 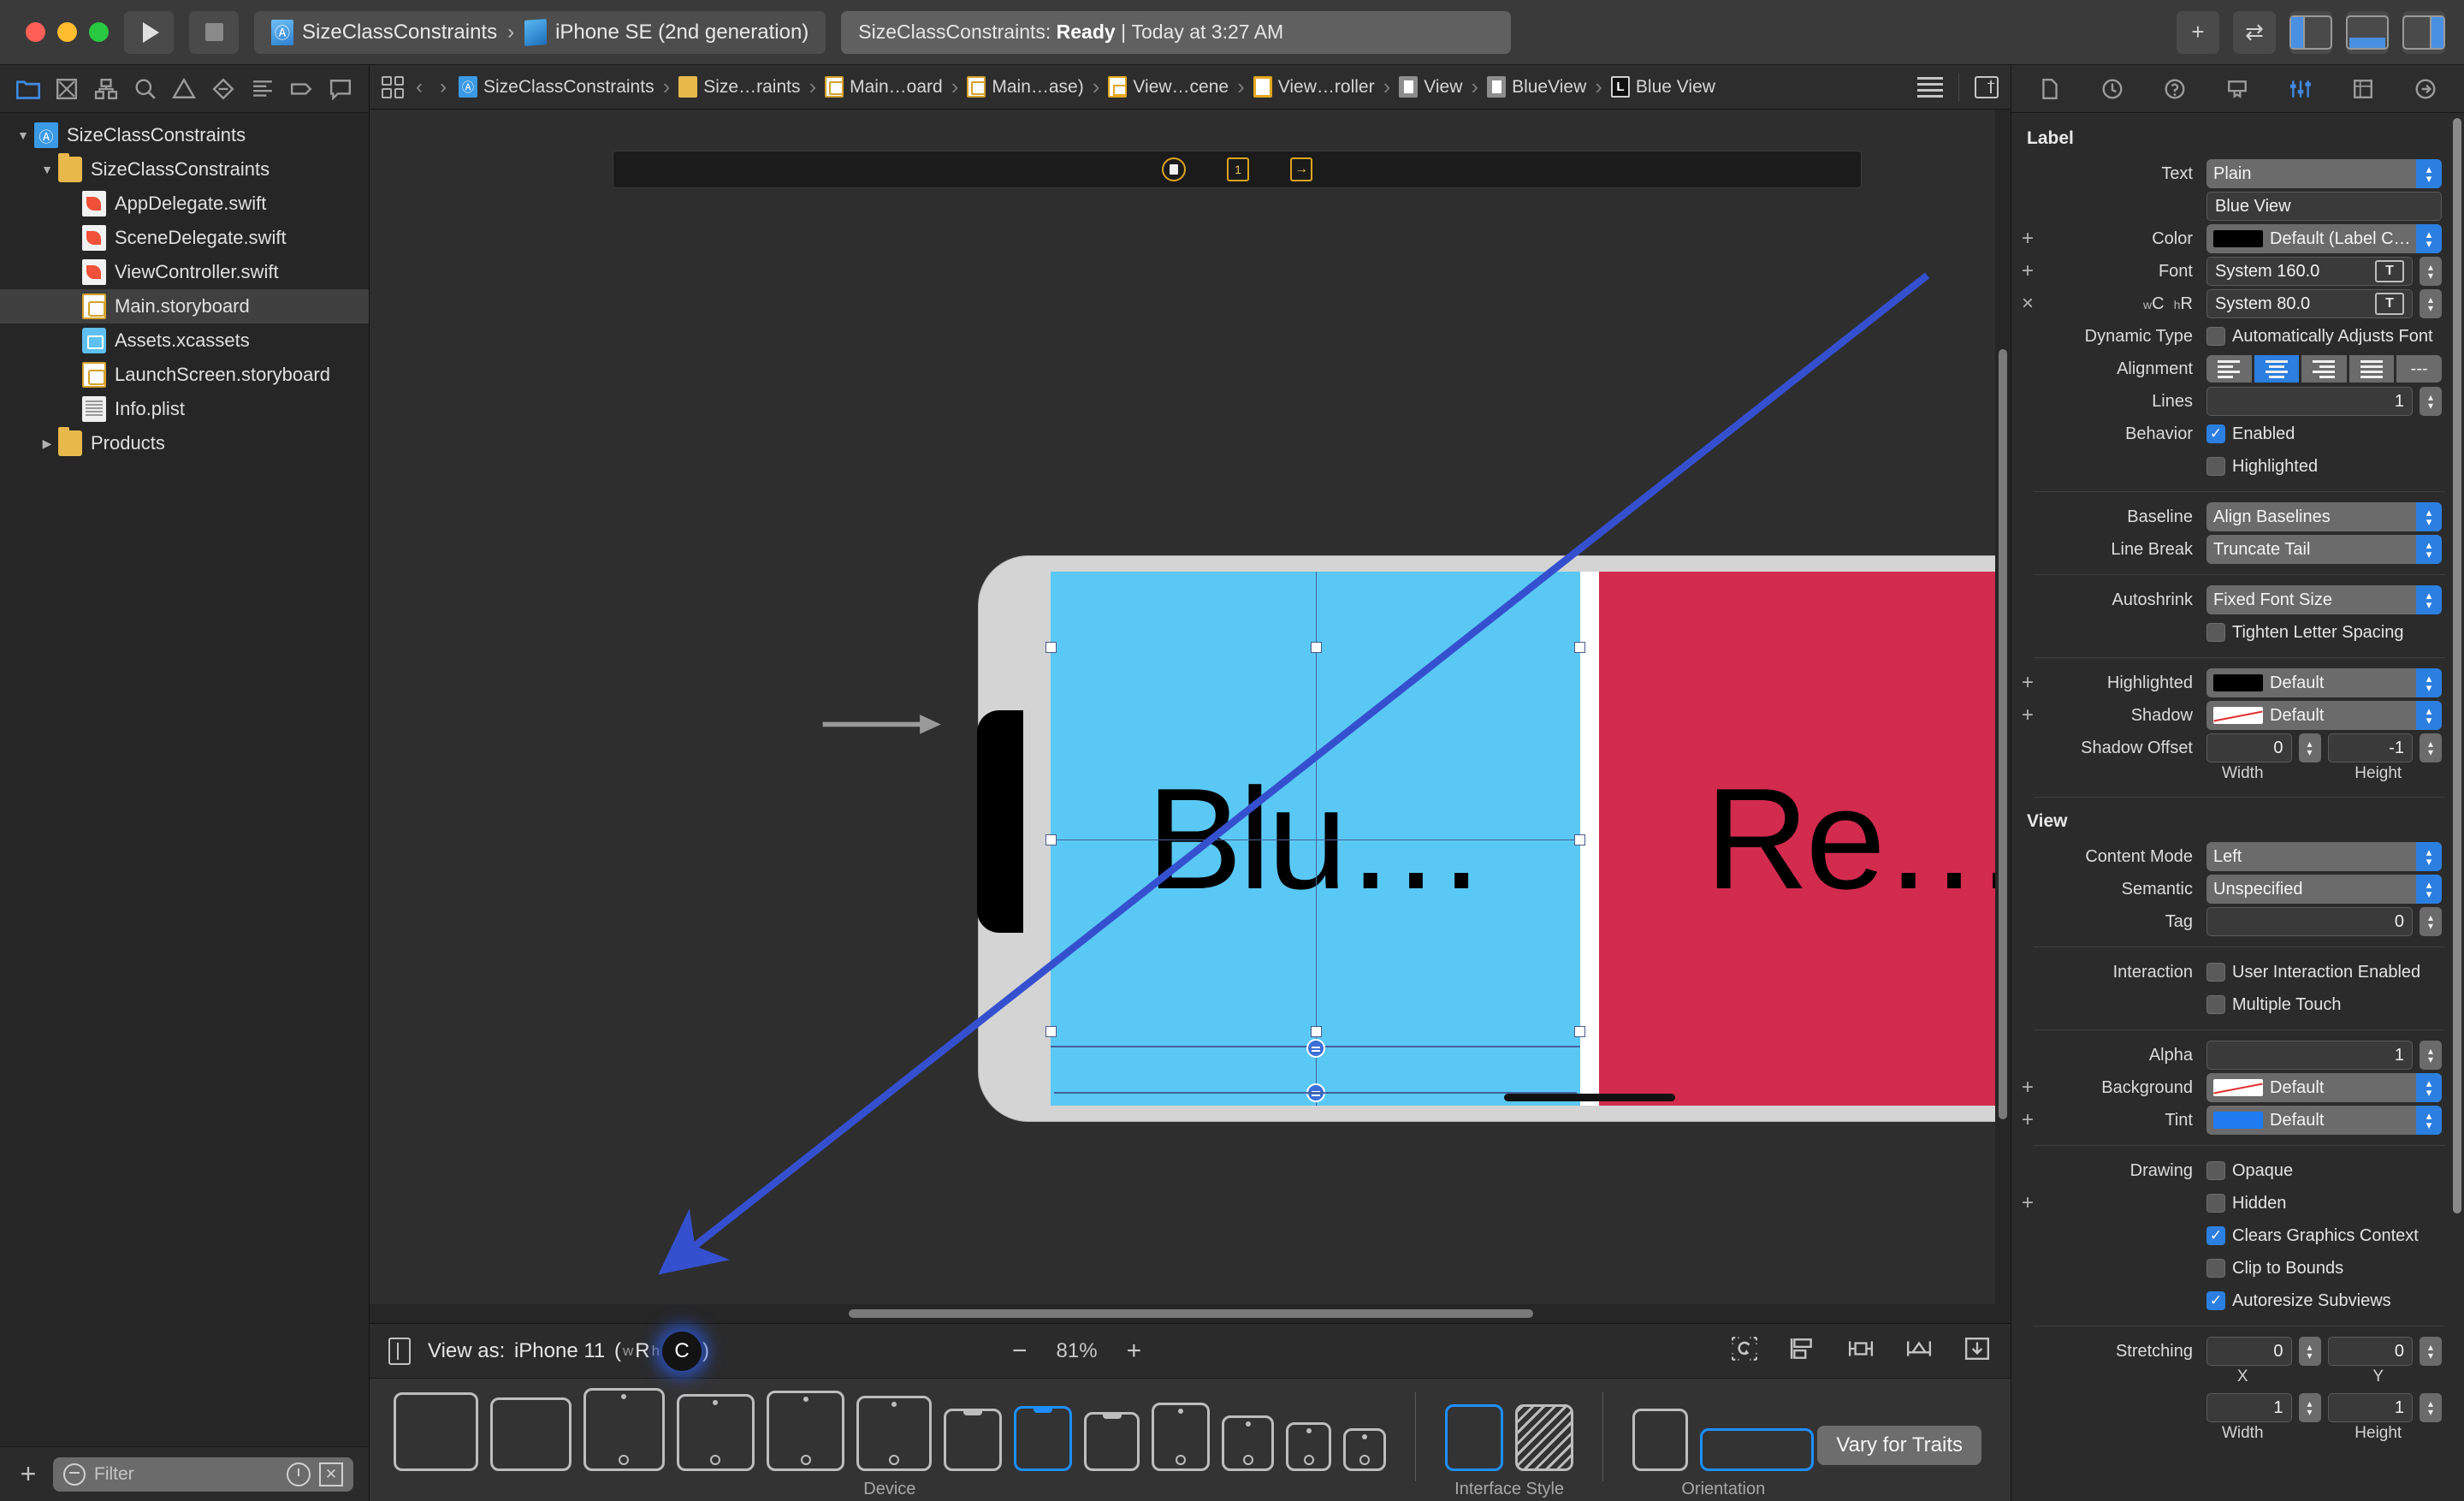 I want to click on alpha-row: Alpha 1 ▴ ▾, so click(x=2237, y=1055).